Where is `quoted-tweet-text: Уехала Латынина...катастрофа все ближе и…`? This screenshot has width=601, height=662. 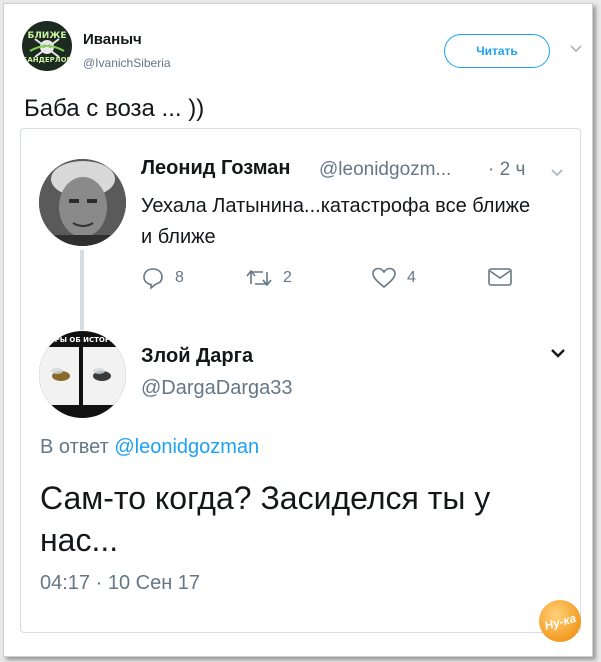
quoted-tweet-text: Уехала Латынина...катастрофа все ближе и… is located at coordinates (336, 221).